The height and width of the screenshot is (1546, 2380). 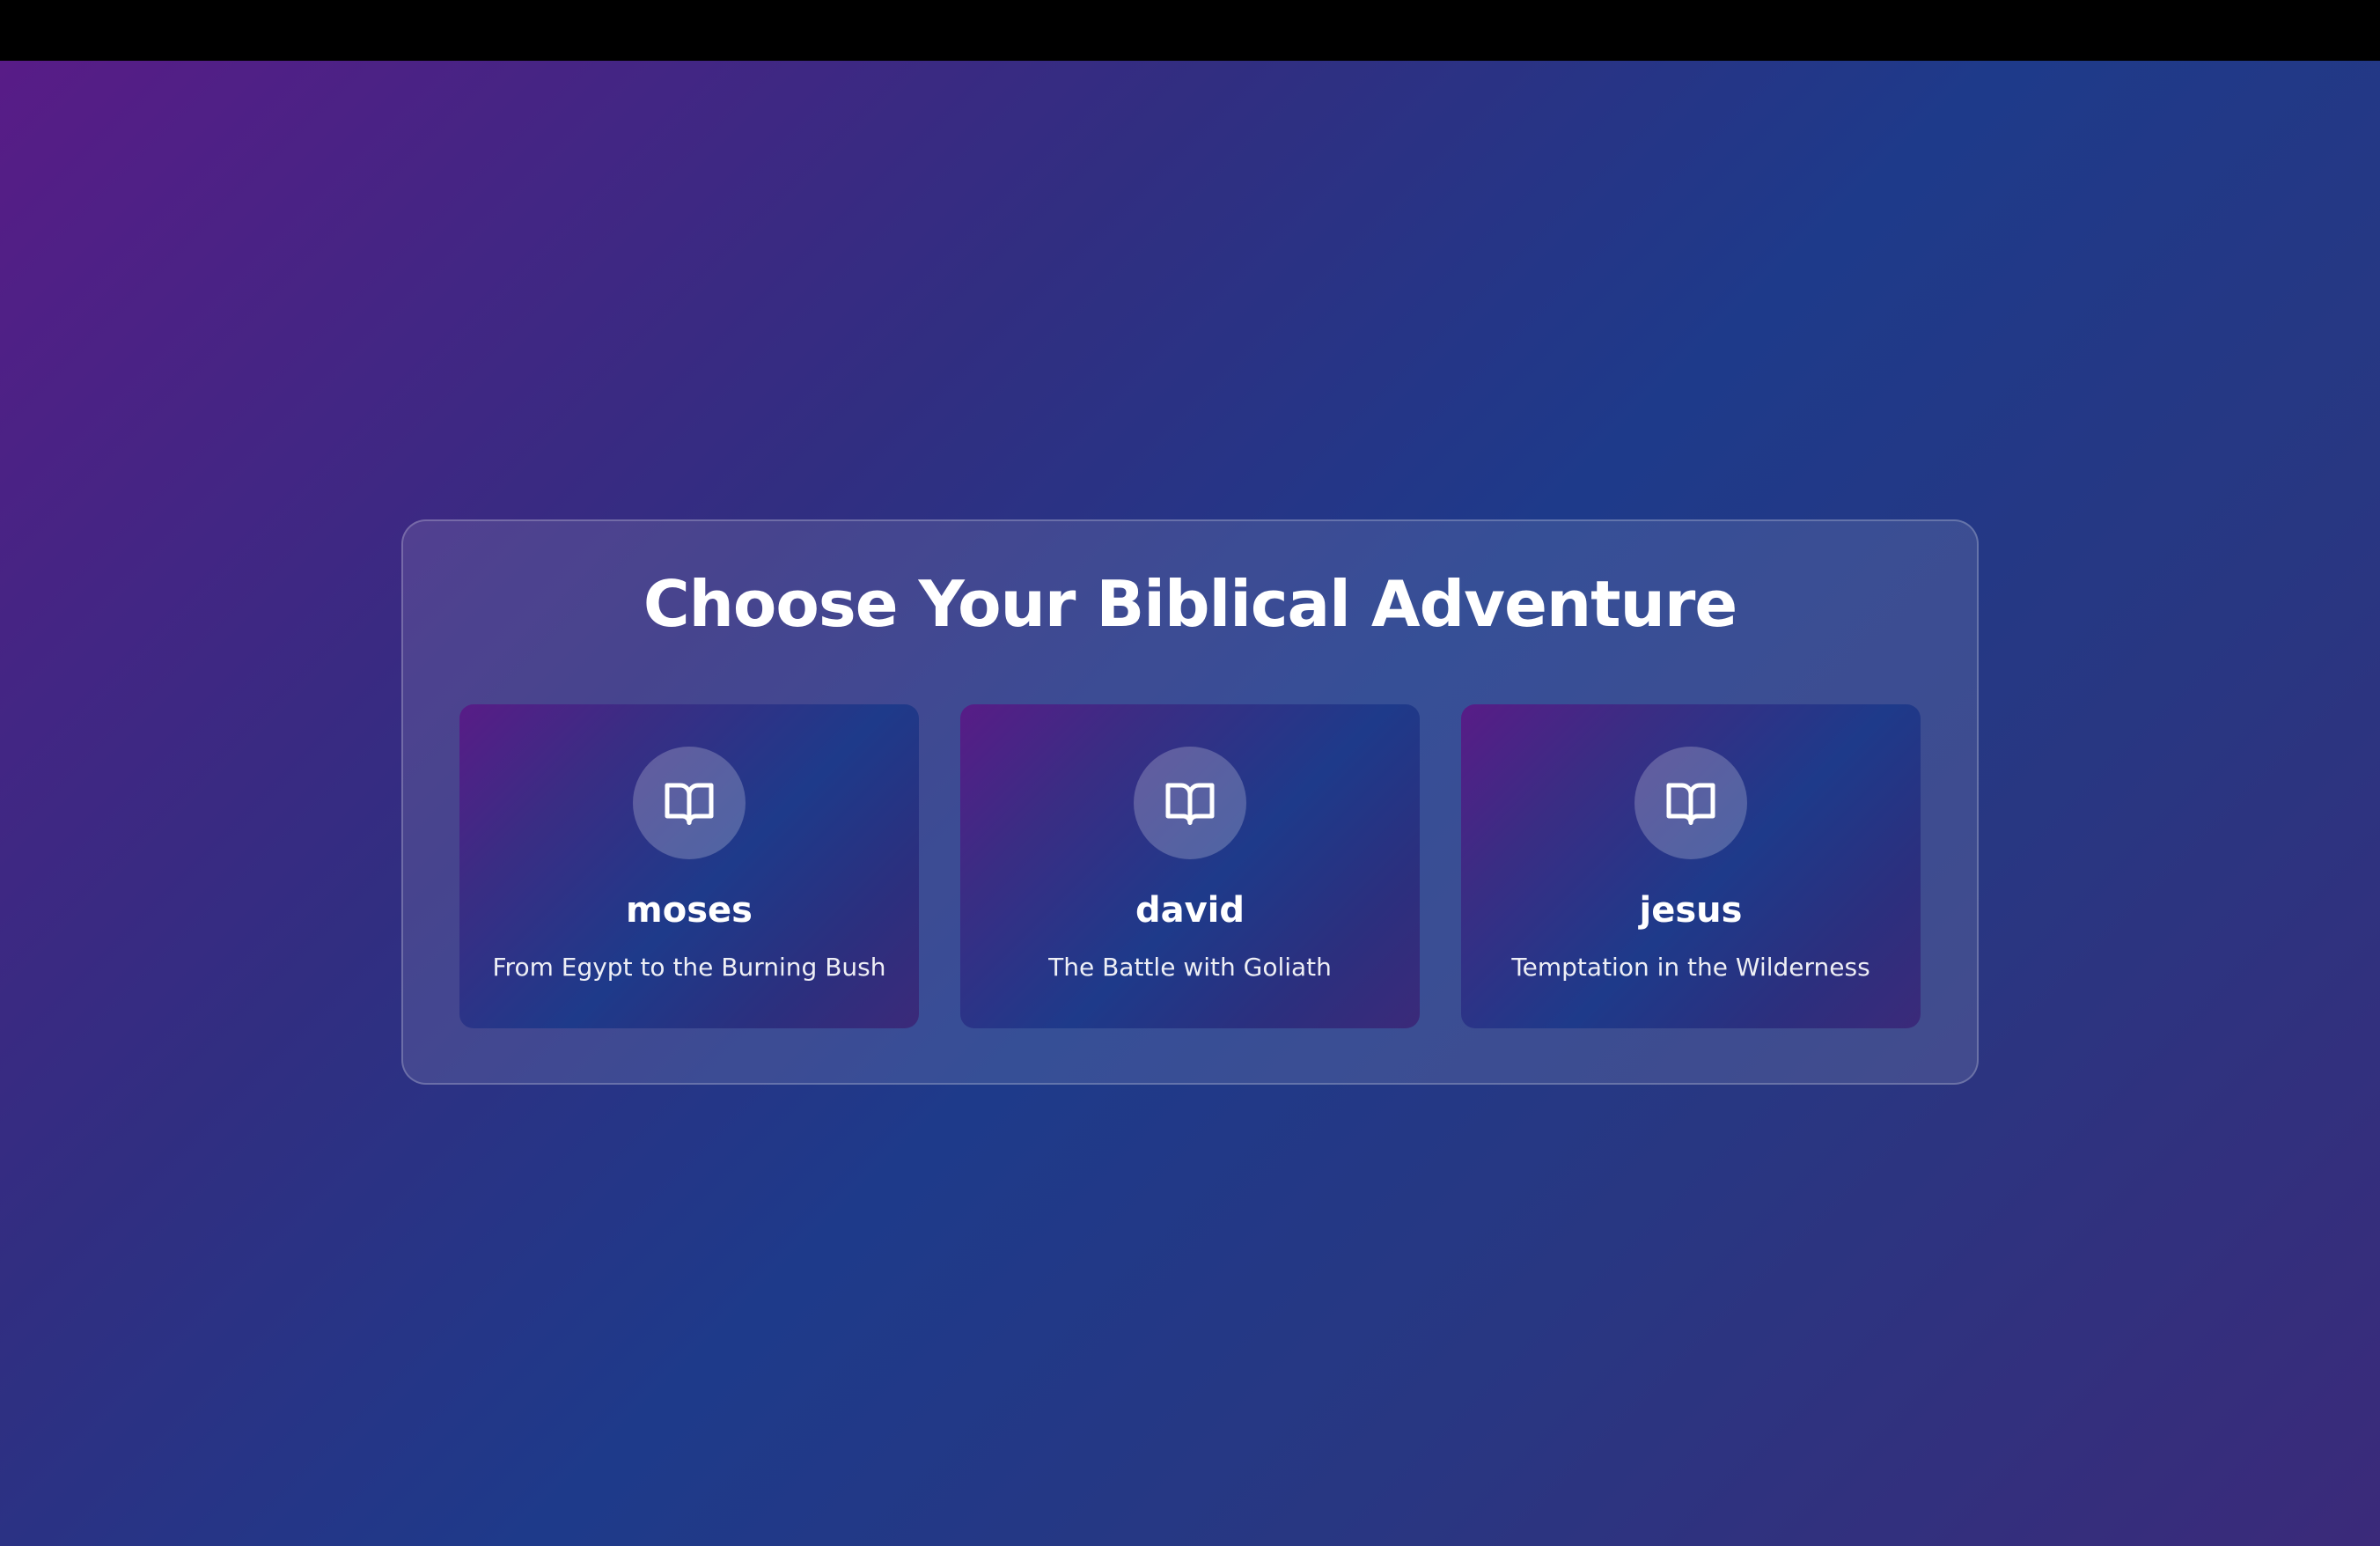 I want to click on story-card-description: The Battle with Goliath, so click(x=1190, y=967).